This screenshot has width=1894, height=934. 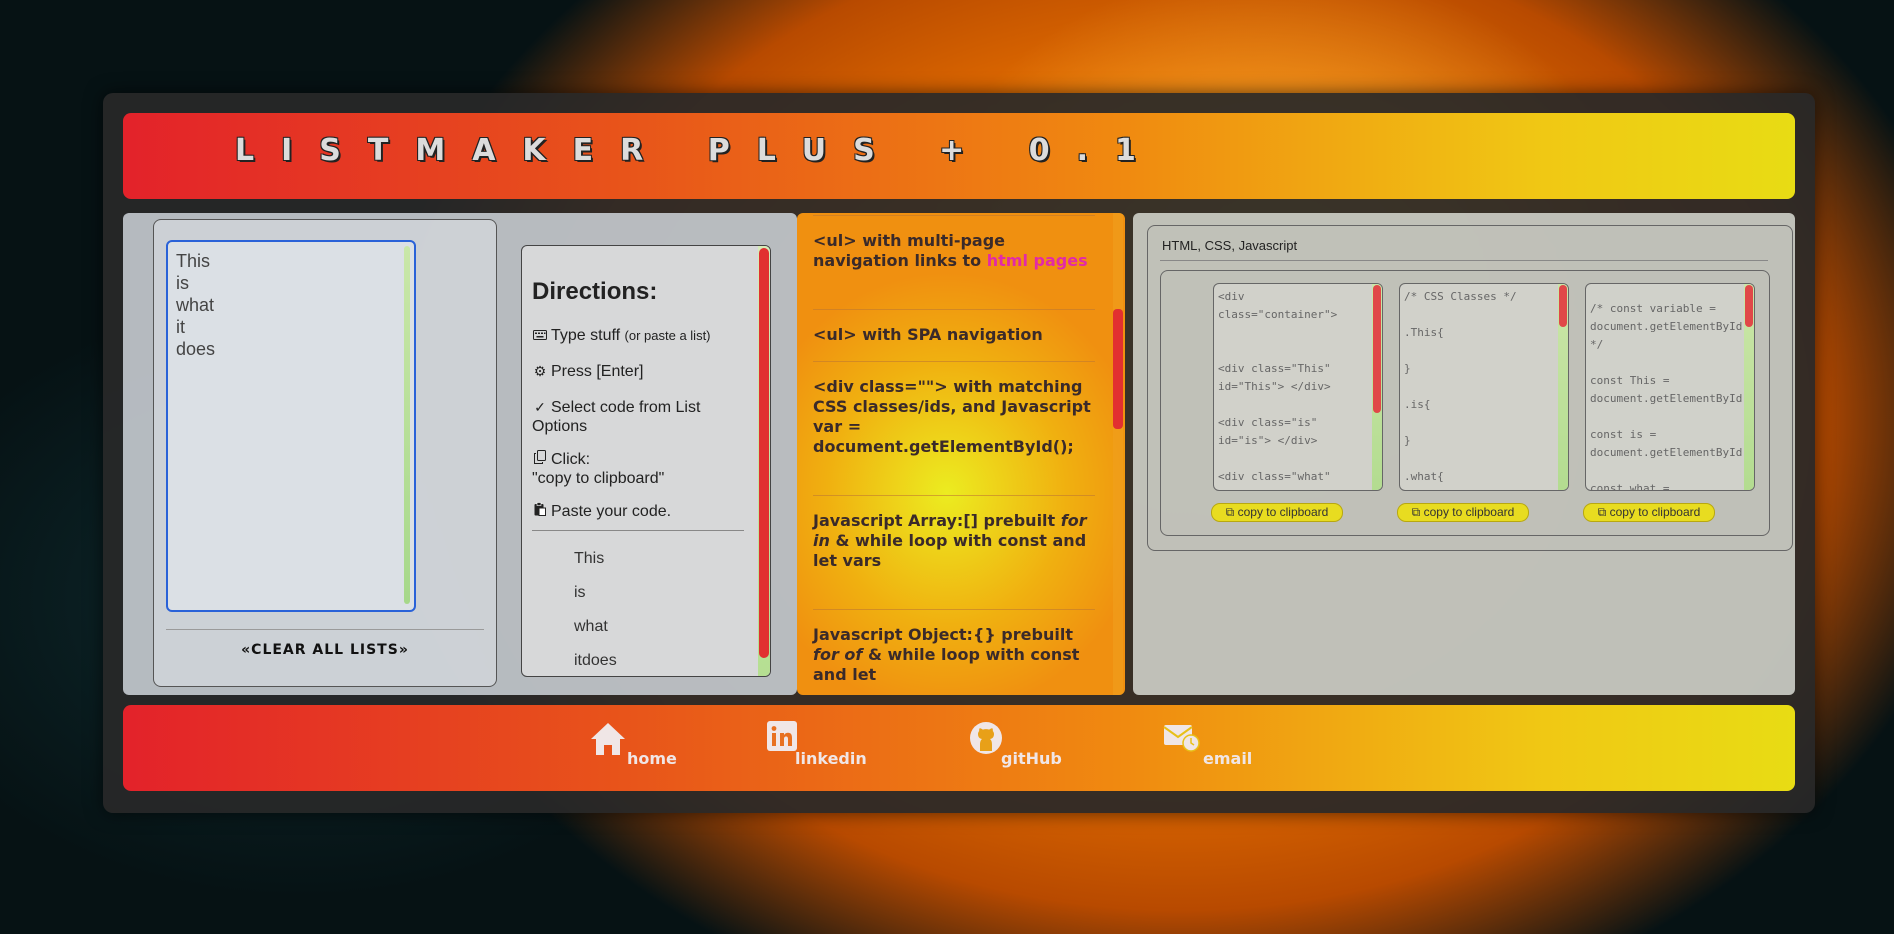 I want to click on copy-css-button: ⧉ copy to clipboard, so click(x=1463, y=512).